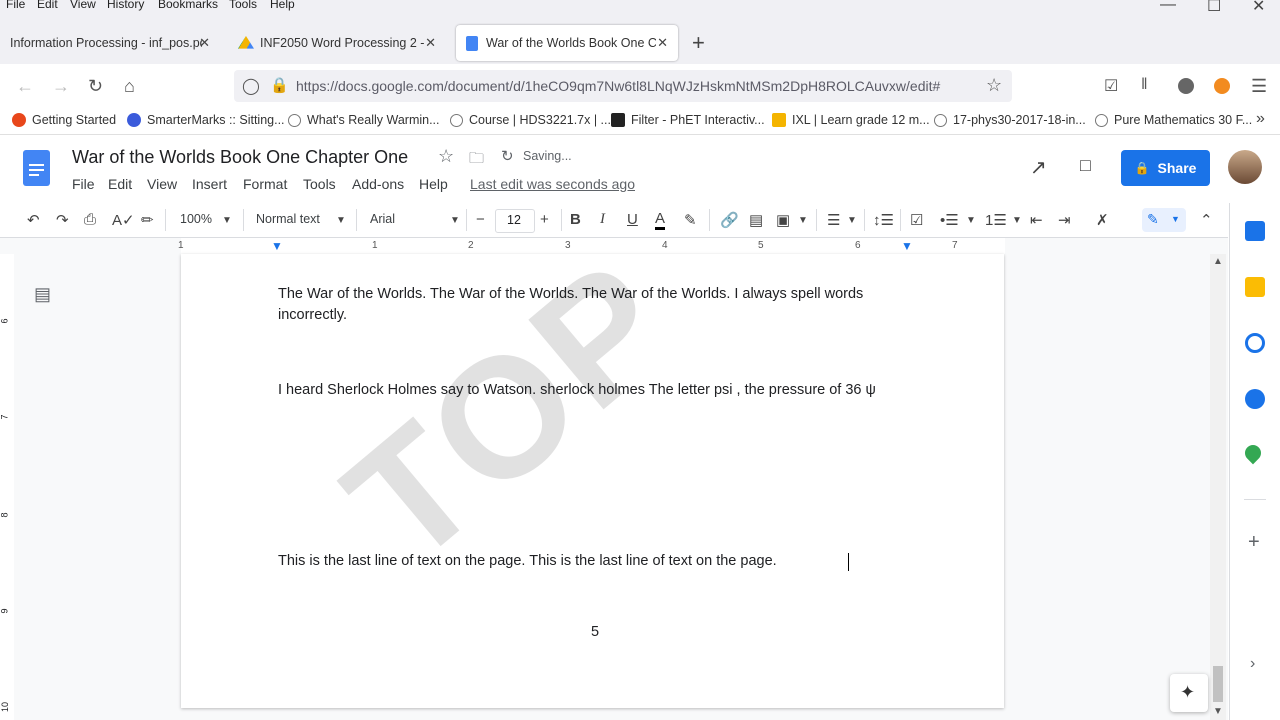 The width and height of the screenshot is (1280, 720). I want to click on extension-icon, so click(1222, 86).